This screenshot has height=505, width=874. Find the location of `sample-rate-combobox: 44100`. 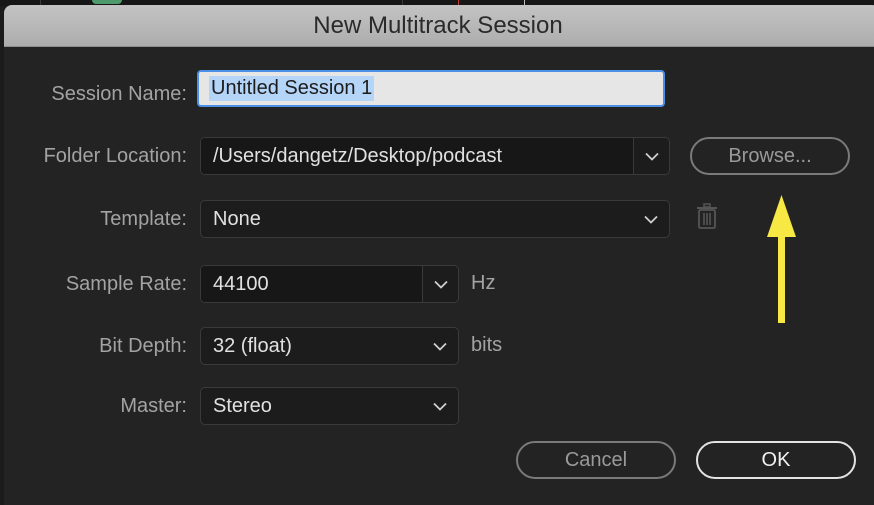

sample-rate-combobox: 44100 is located at coordinates (329, 284).